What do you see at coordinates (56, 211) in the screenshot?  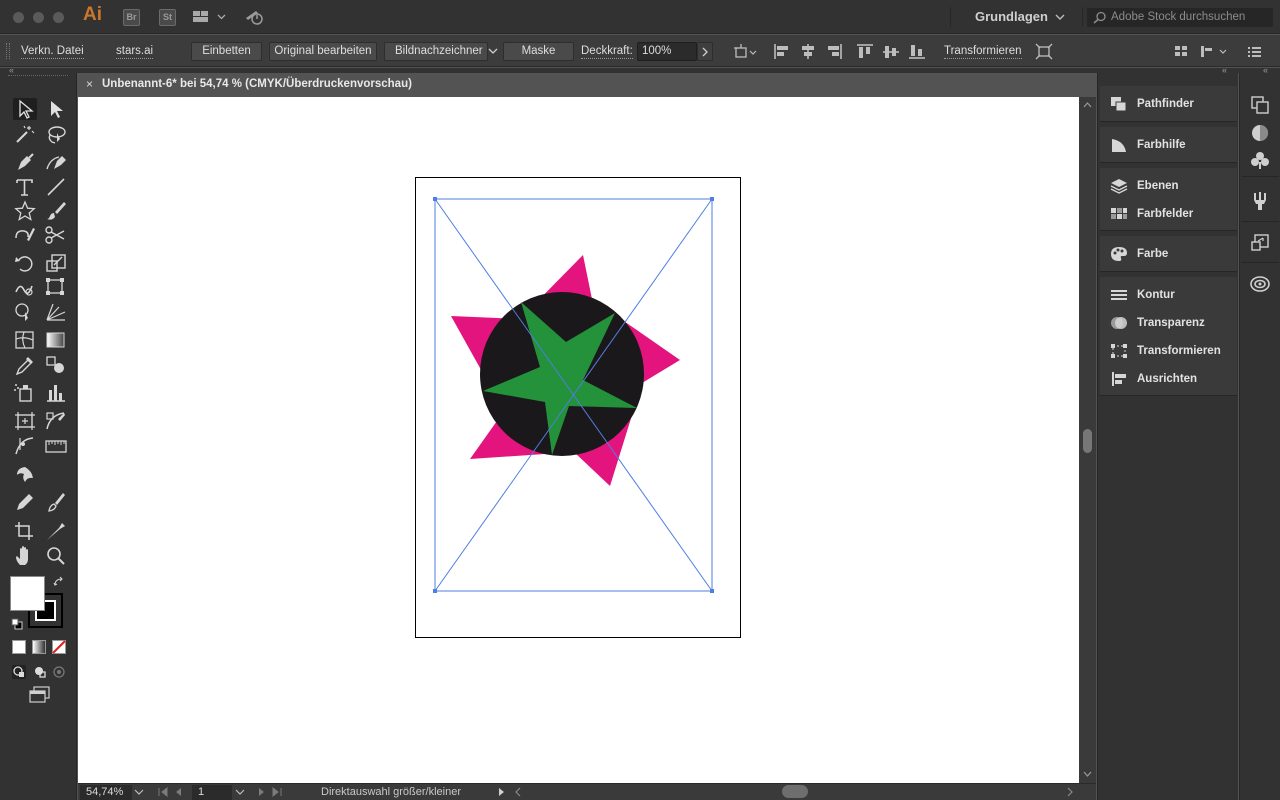 I see `paintbrush-tool-icon` at bounding box center [56, 211].